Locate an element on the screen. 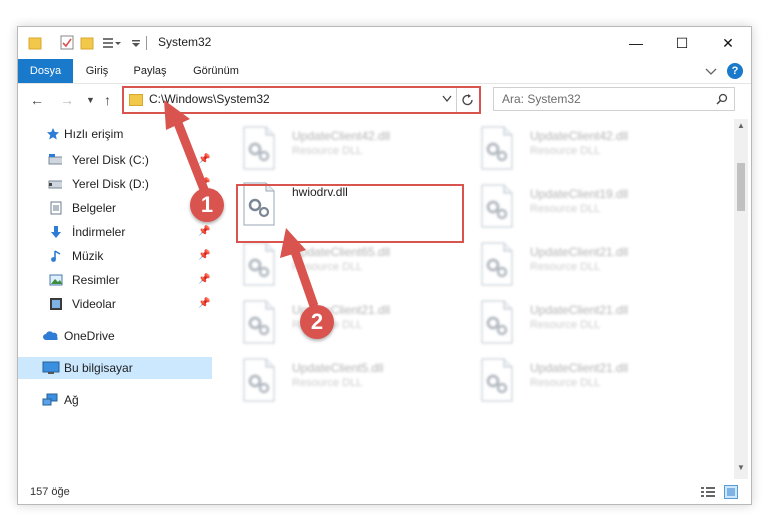 This screenshot has width=769, height=517. annotation-arrows is located at coordinates (241, 204).